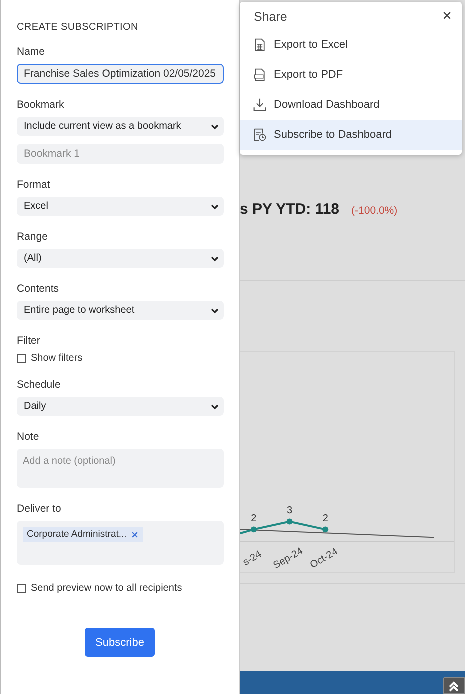  What do you see at coordinates (106, 588) in the screenshot?
I see `checkbox-label: Send preview now to all recipients` at bounding box center [106, 588].